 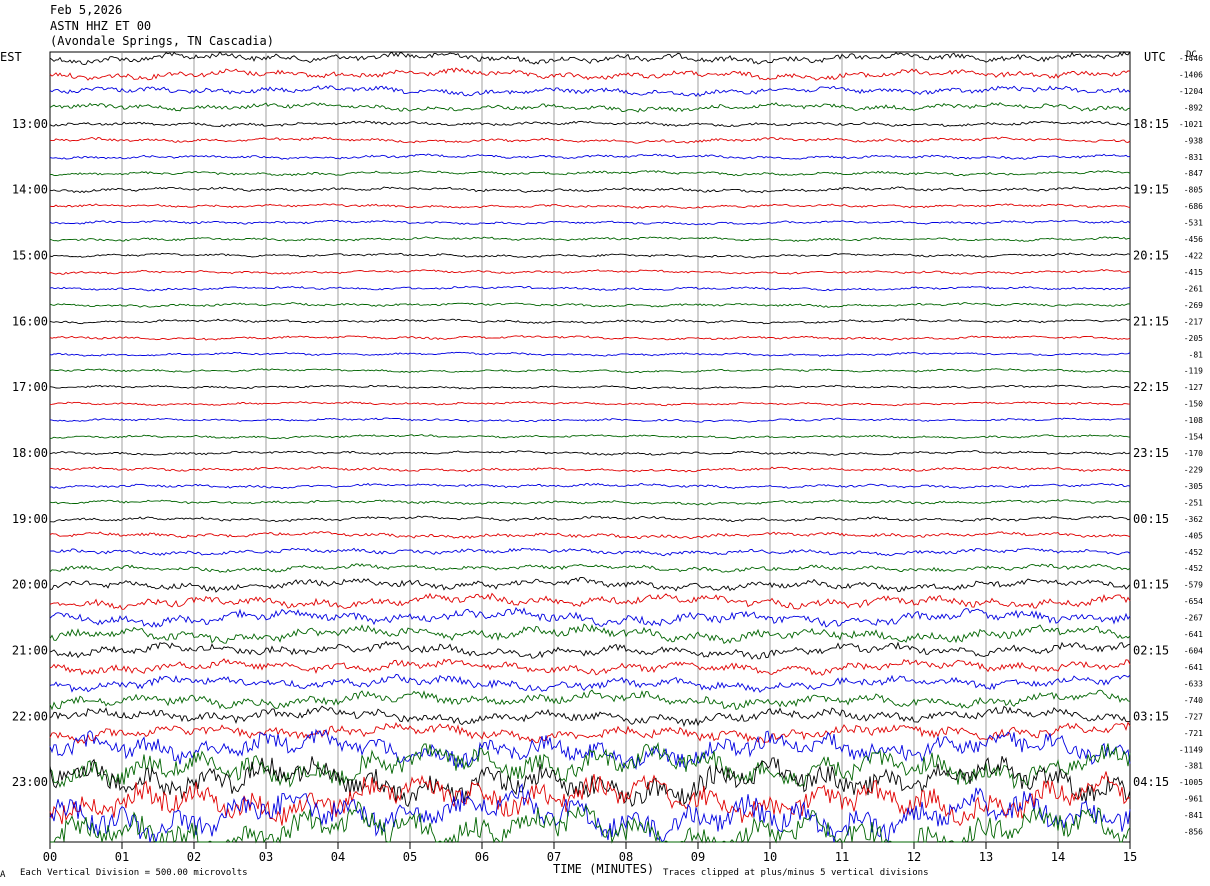 I want to click on dc-offset-label: -81, so click(x=1196, y=354).